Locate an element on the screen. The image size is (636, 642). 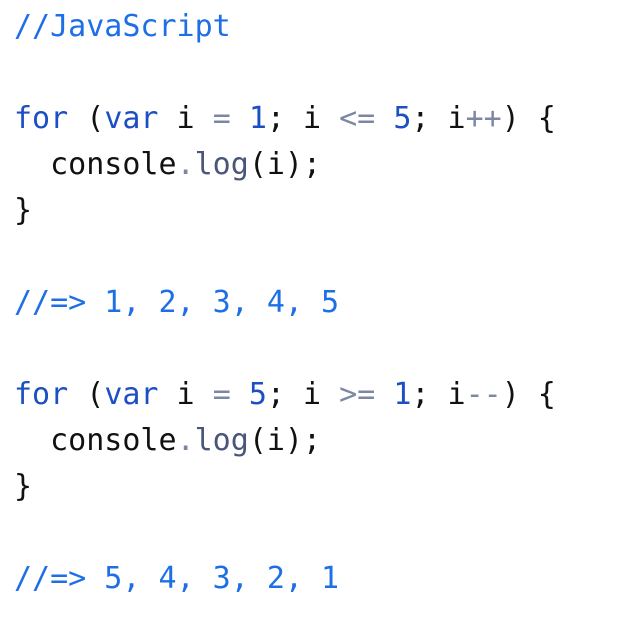
code-comment: //=> 5, 4, 3, 2, 1 is located at coordinates (177, 578).